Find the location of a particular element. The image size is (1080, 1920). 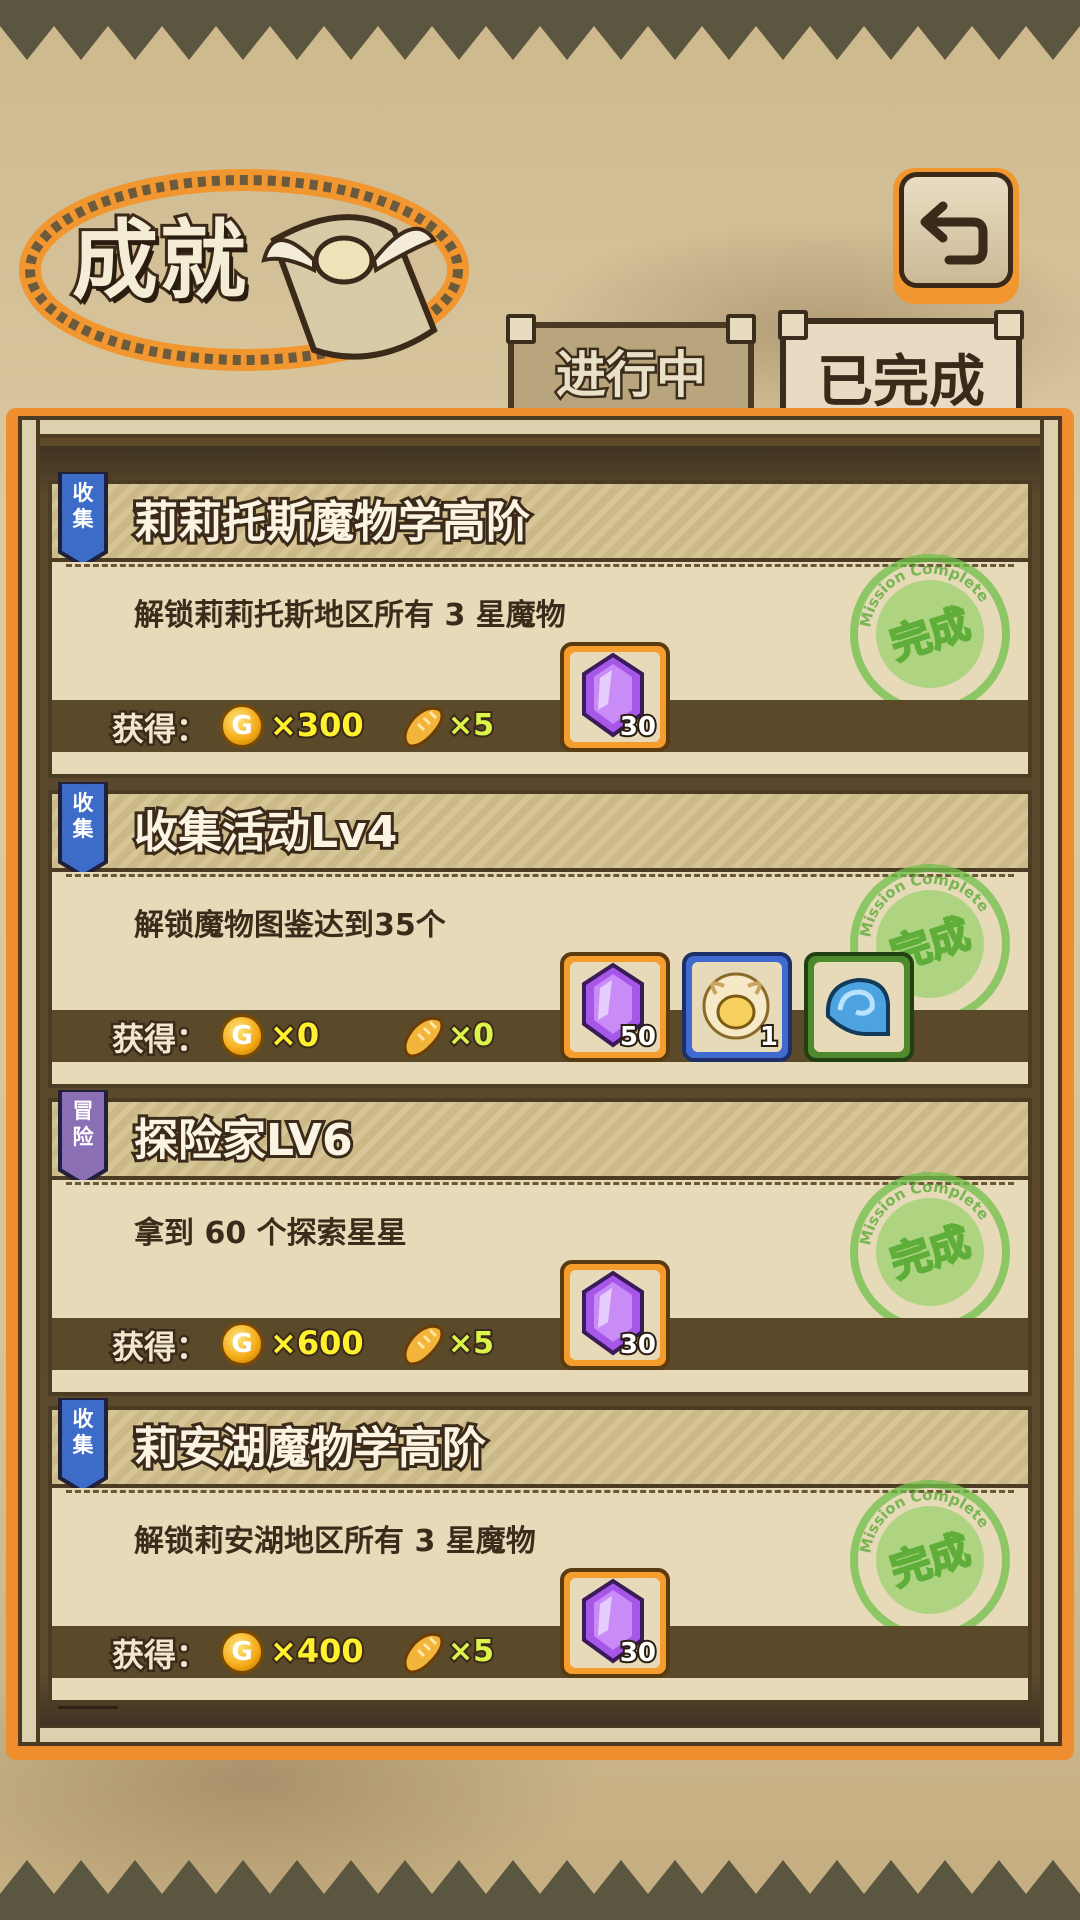

reward-item-qty: 50 is located at coordinates (638, 1037).